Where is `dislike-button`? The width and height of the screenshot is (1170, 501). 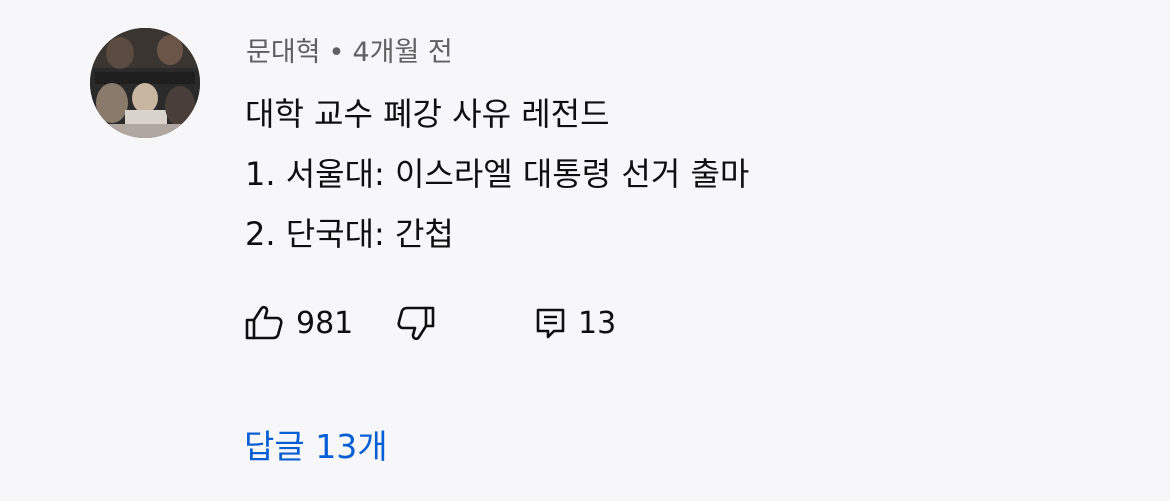 dislike-button is located at coordinates (464, 323).